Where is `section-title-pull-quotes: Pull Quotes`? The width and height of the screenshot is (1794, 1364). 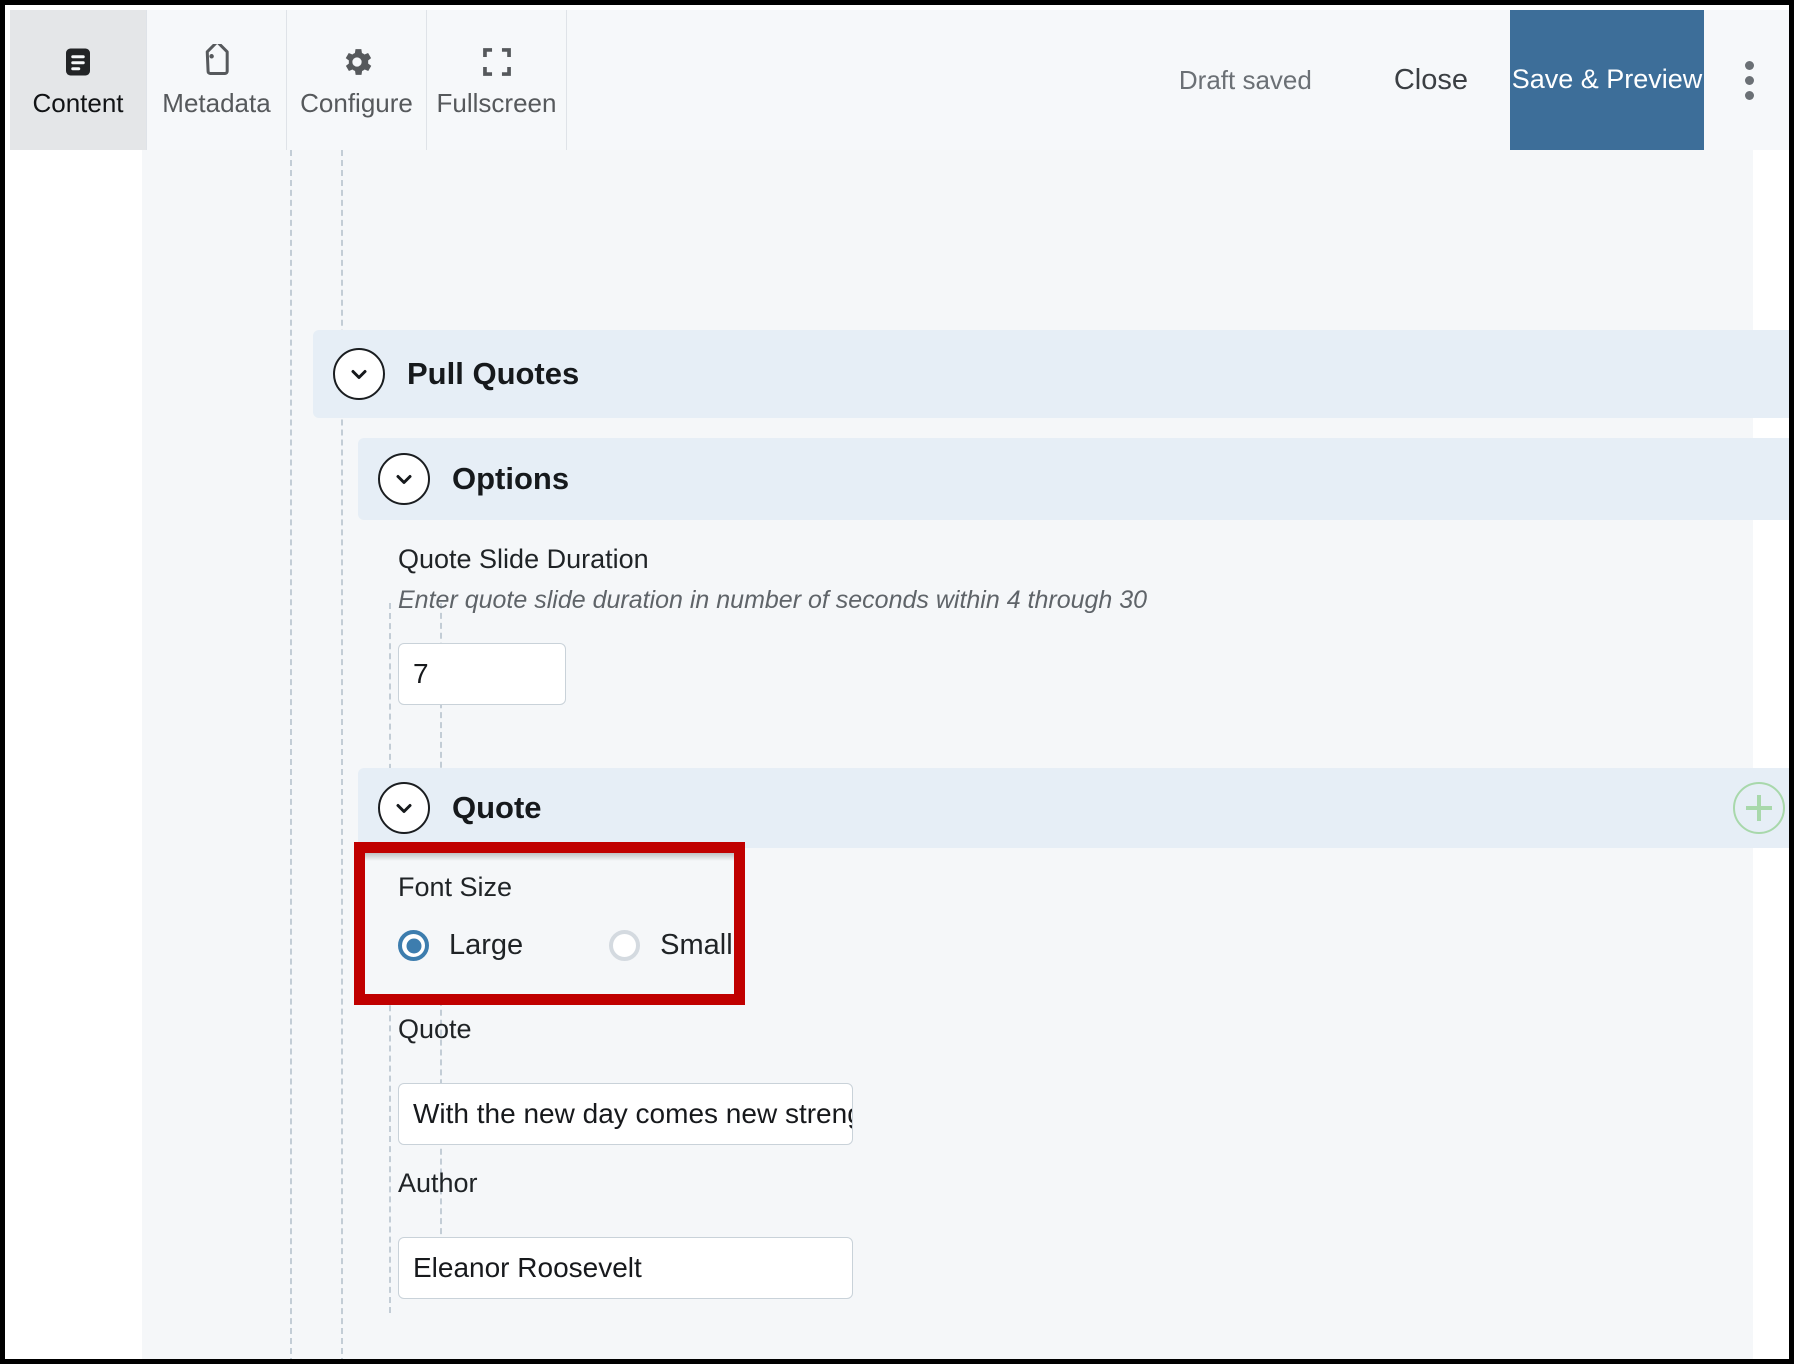
section-title-pull-quotes: Pull Quotes is located at coordinates (493, 373).